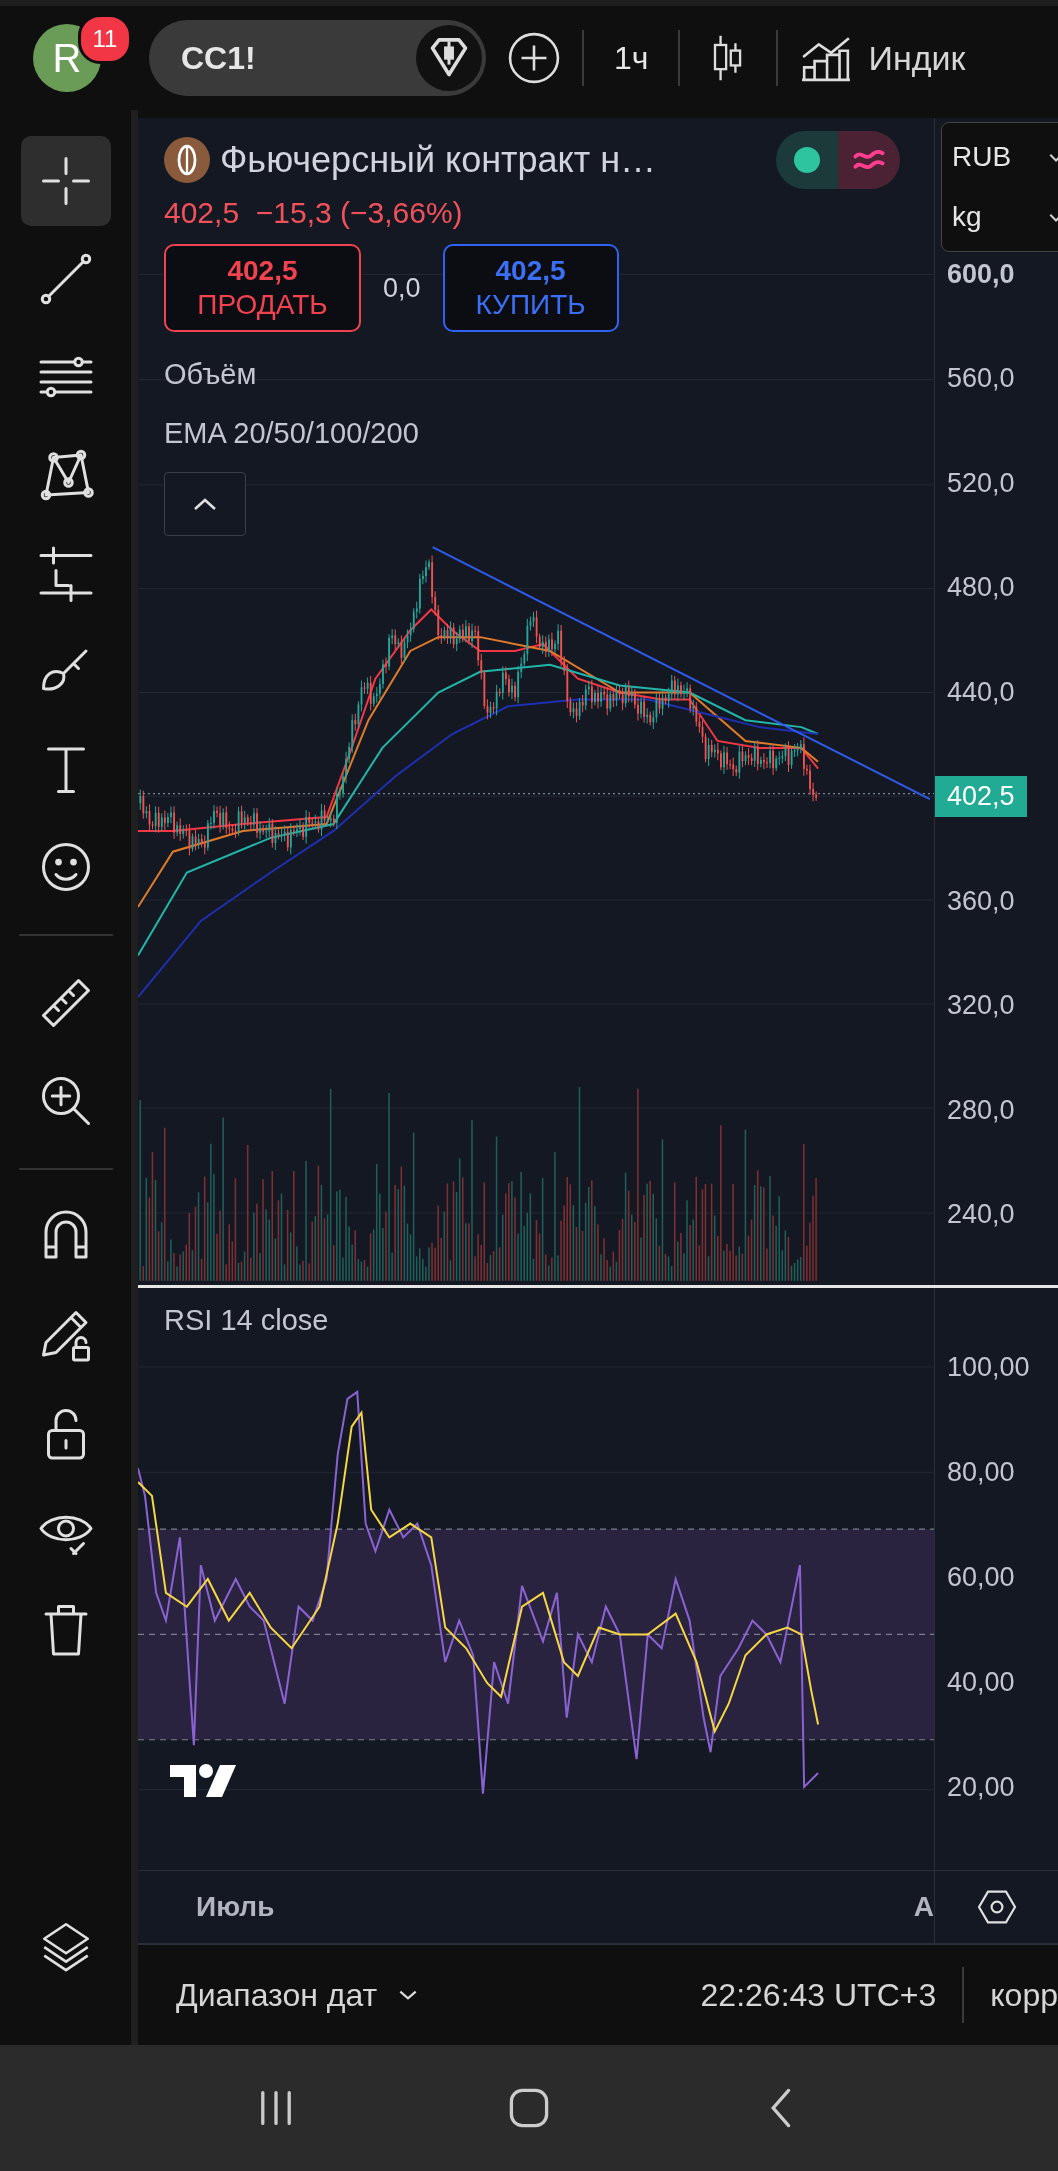 The width and height of the screenshot is (1058, 2171). I want to click on cocoa-bean-icon, so click(187, 160).